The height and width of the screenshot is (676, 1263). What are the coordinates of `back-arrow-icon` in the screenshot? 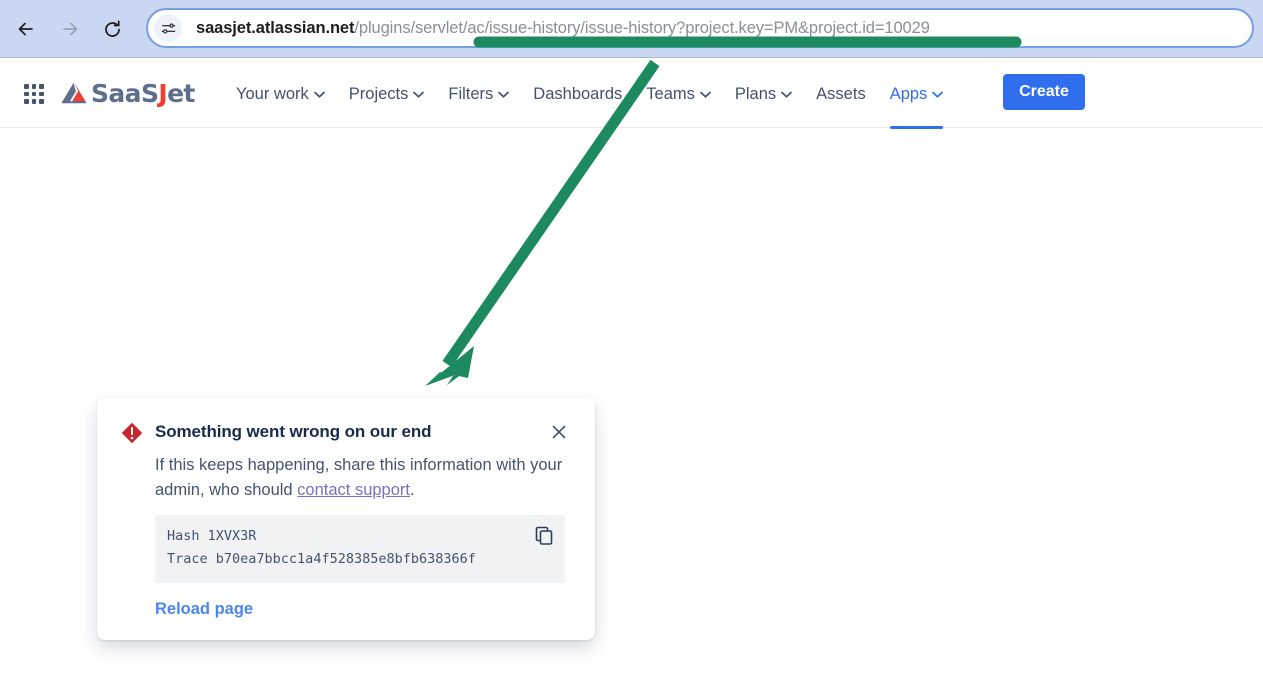 It's located at (25, 29).